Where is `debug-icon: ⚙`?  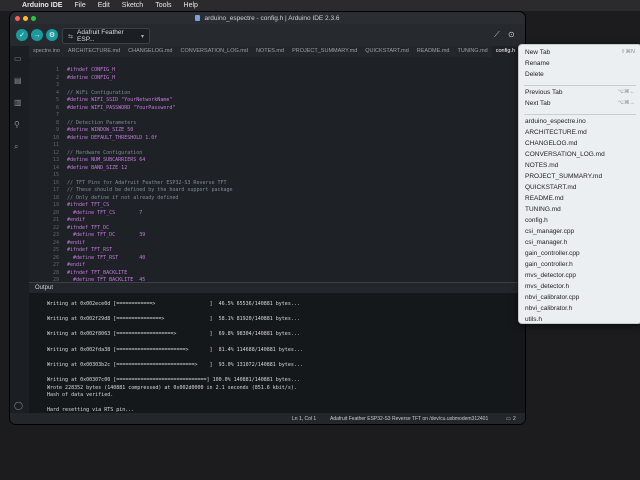 debug-icon: ⚙ is located at coordinates (52, 35).